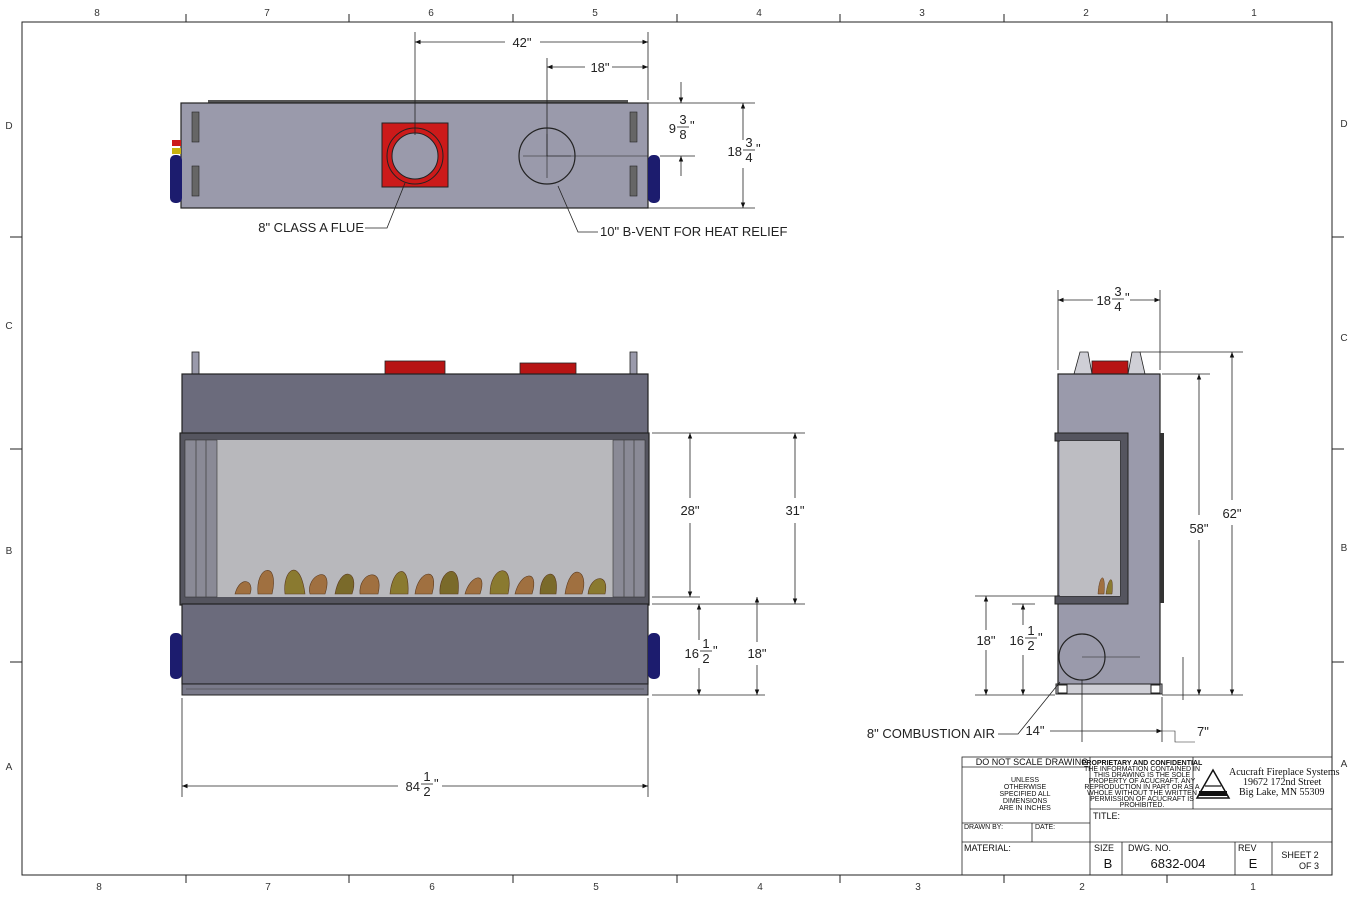  I want to click on dim-9-3-8-unit: ", so click(692, 125).